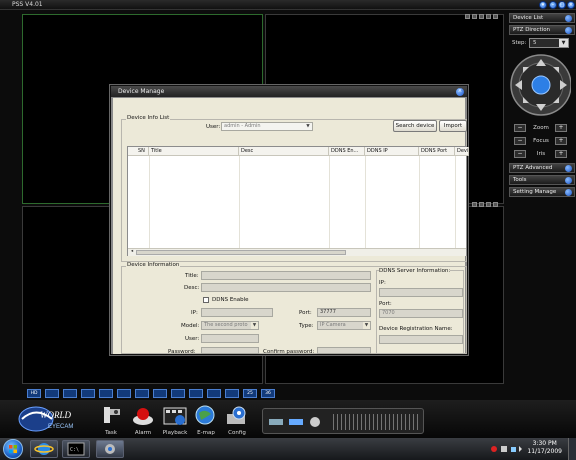 Image resolution: width=576 pixels, height=460 pixels. What do you see at coordinates (392, 151) in the screenshot?
I see `column-ddns-ip: DDNS IP` at bounding box center [392, 151].